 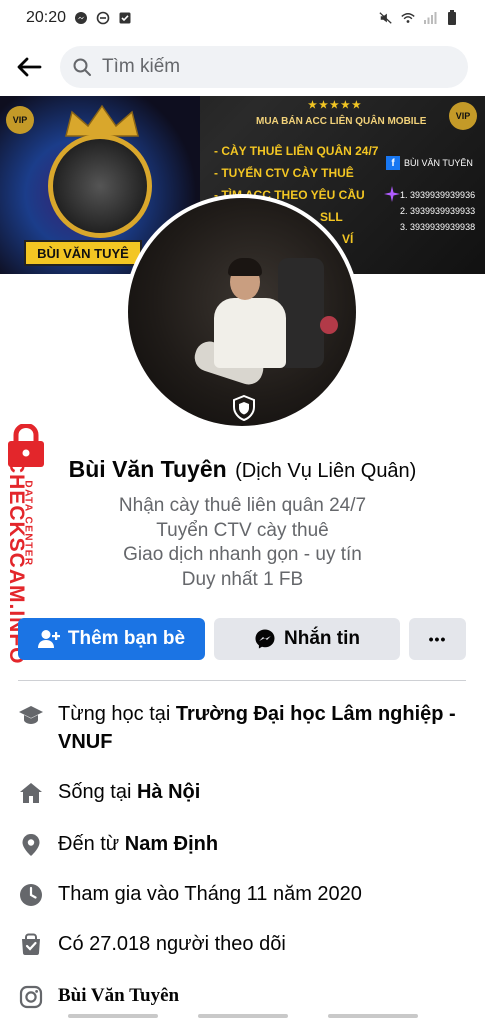 What do you see at coordinates (258, 996) in the screenshot?
I see `detail-text: Bùi Văn Tuyên` at bounding box center [258, 996].